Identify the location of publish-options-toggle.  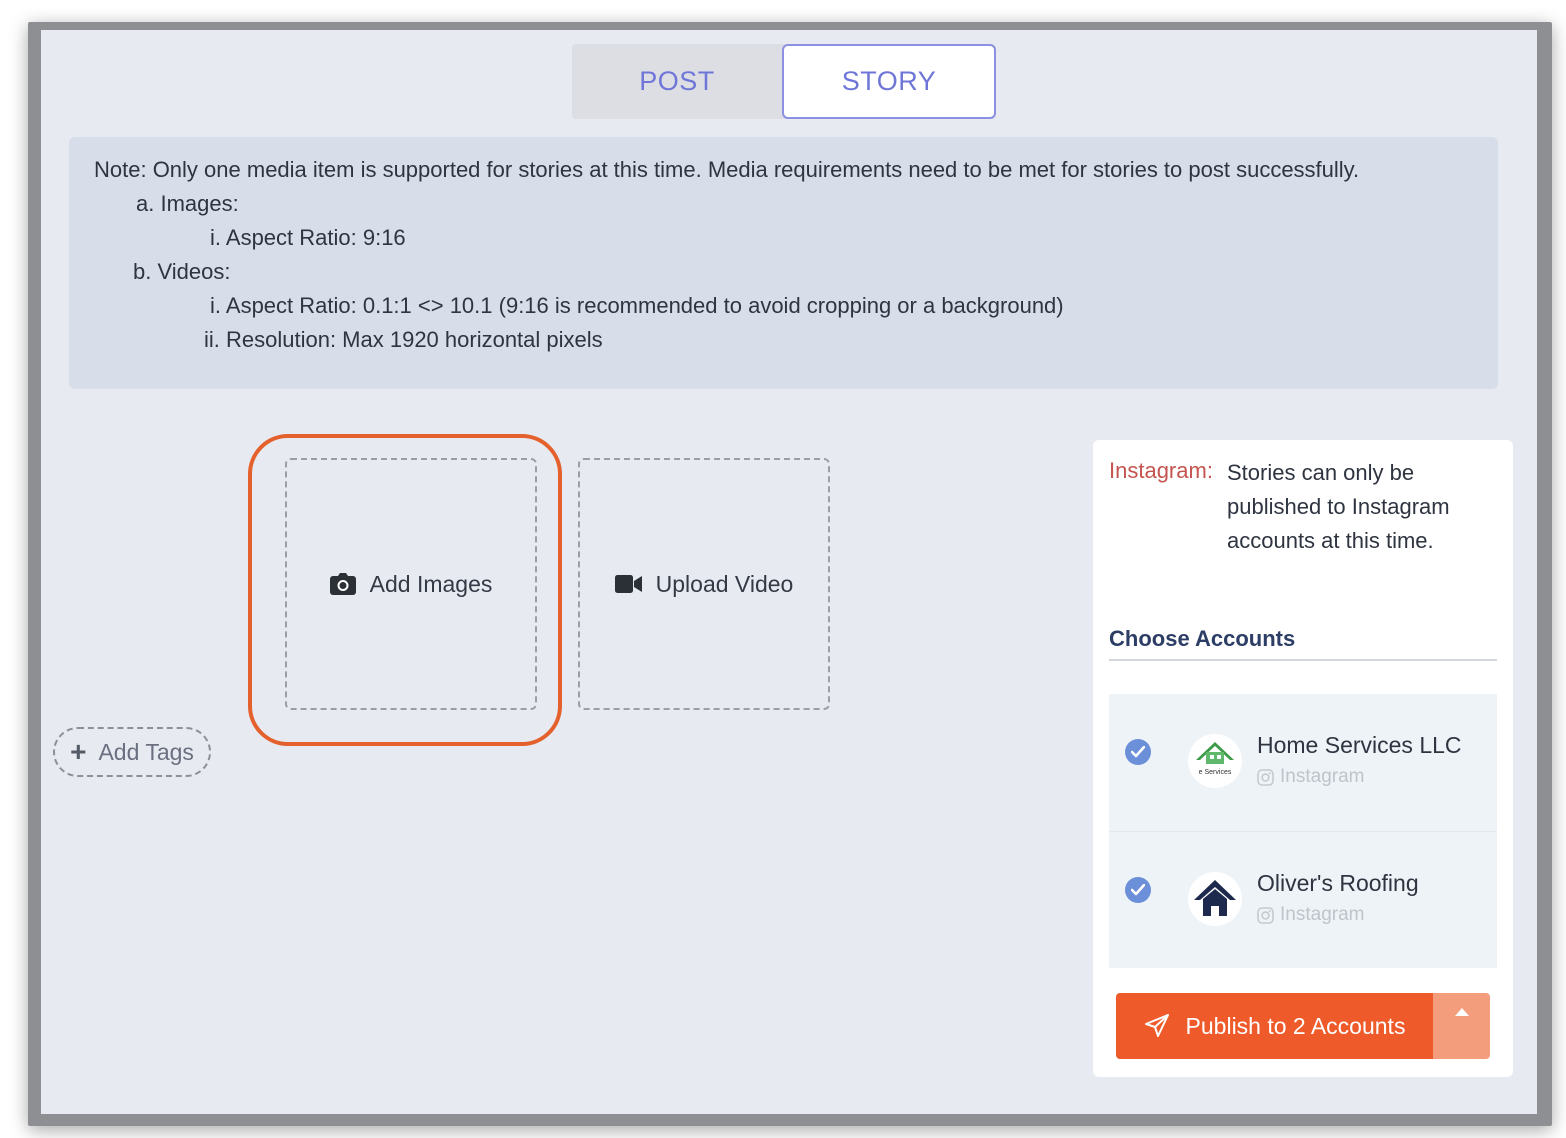
(1461, 1026).